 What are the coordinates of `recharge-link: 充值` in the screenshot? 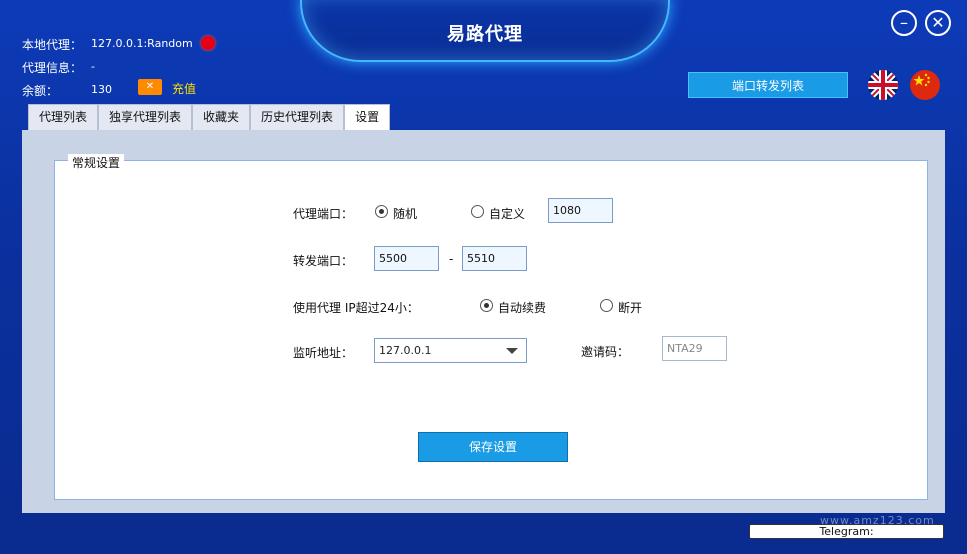 It's located at (184, 88).